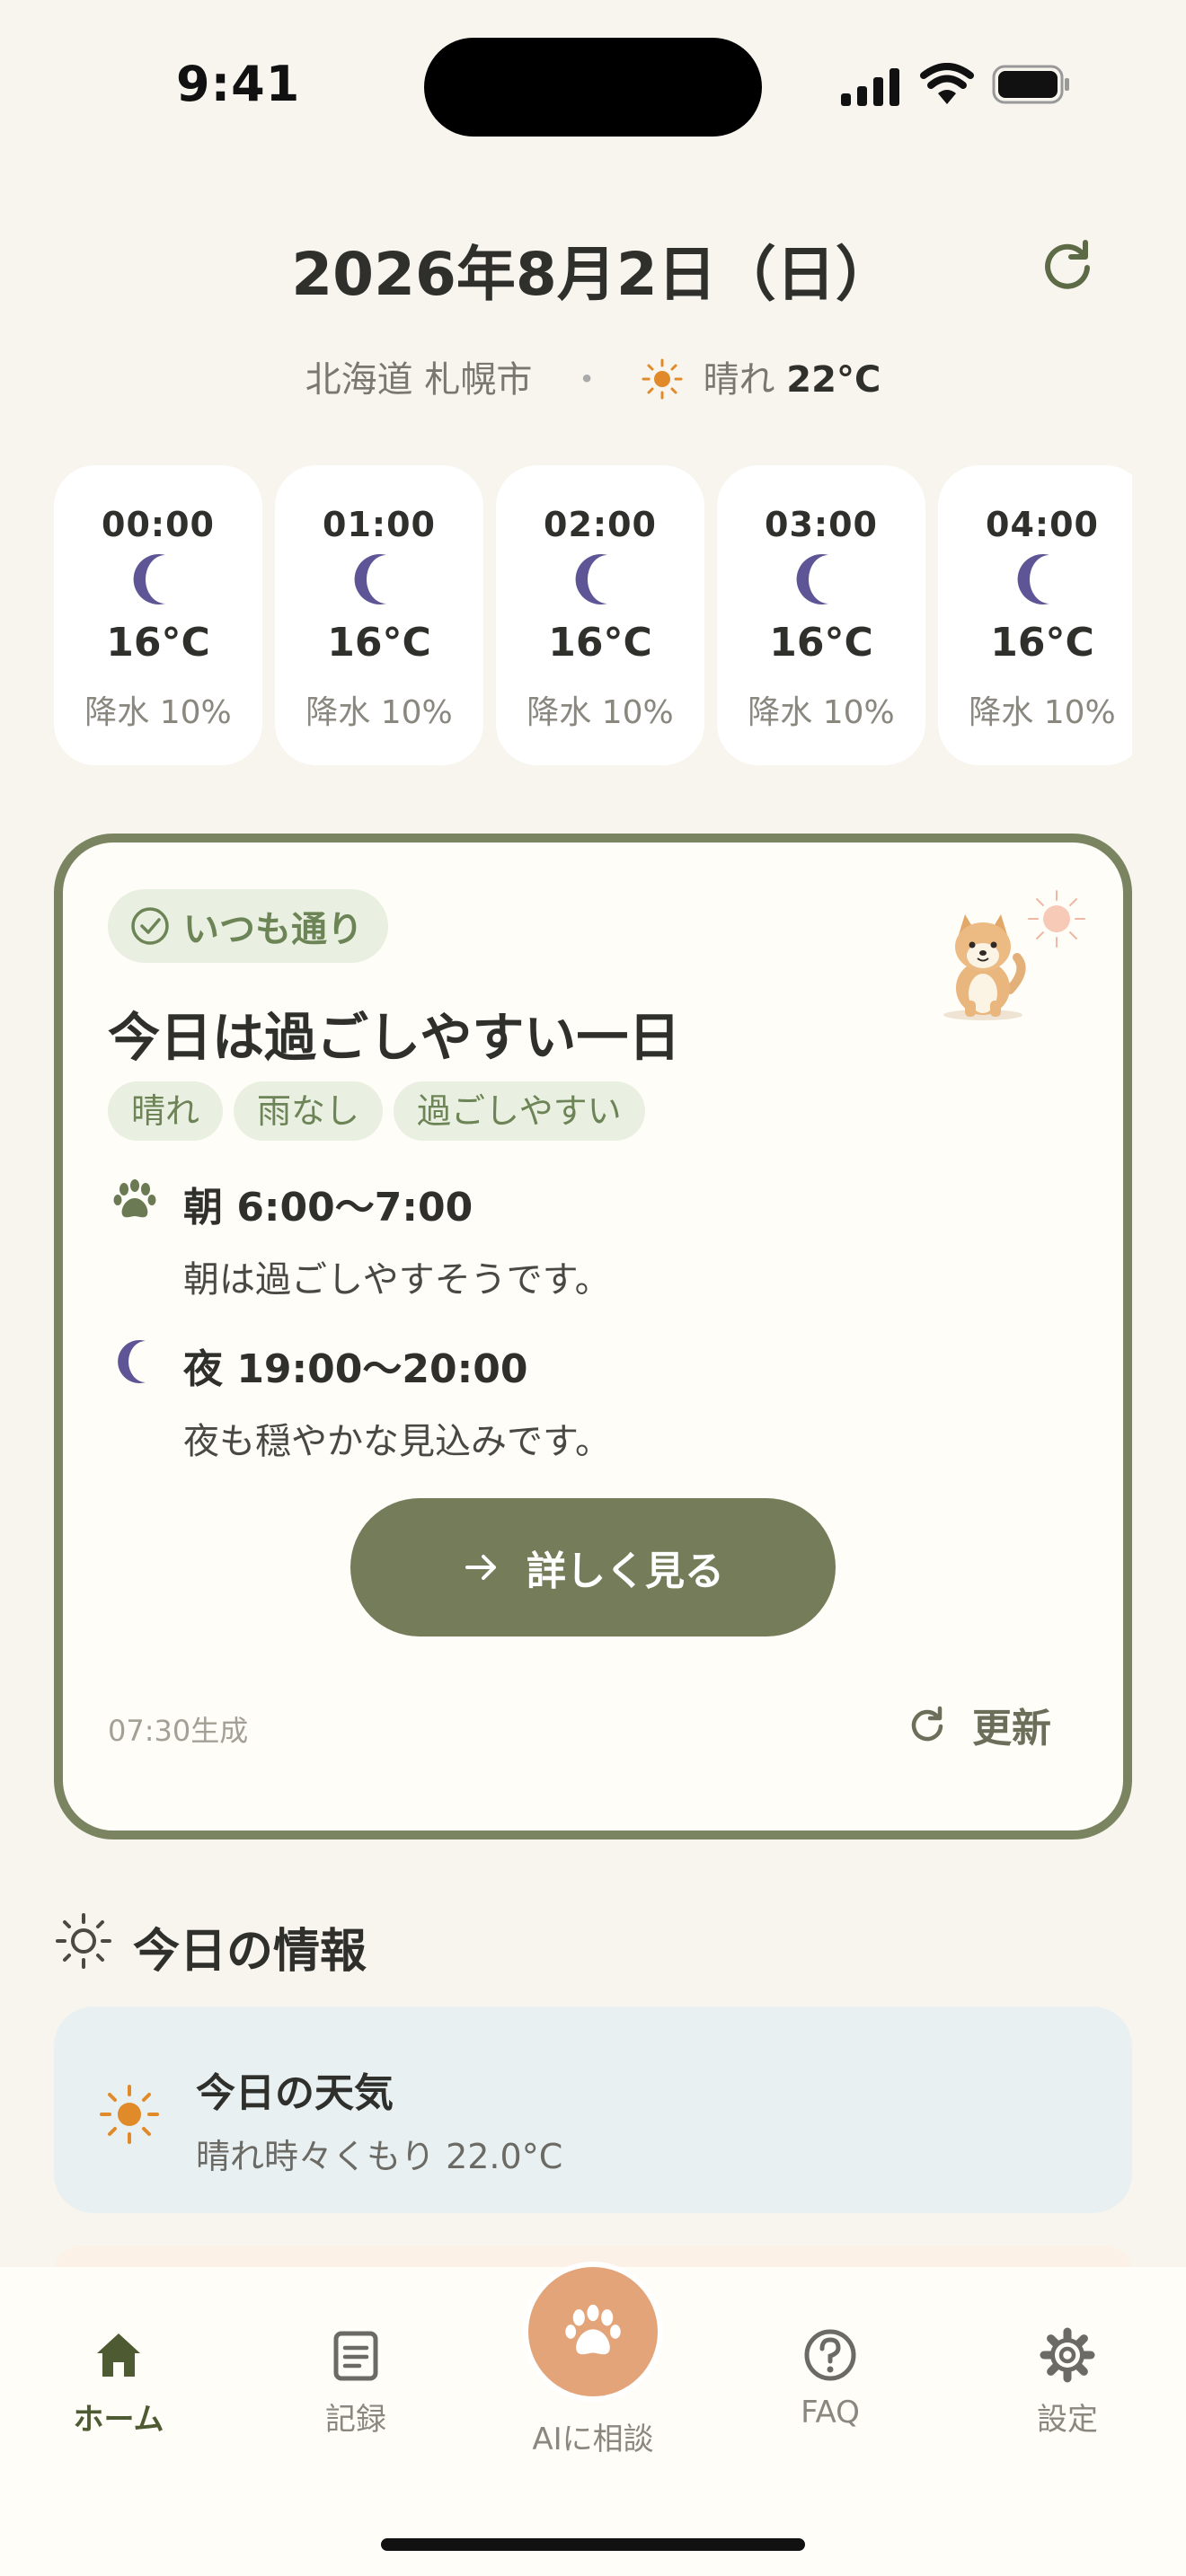 This screenshot has width=1186, height=2576. I want to click on morning-slot-title: 朝 6:00〜7:00, so click(328, 1208).